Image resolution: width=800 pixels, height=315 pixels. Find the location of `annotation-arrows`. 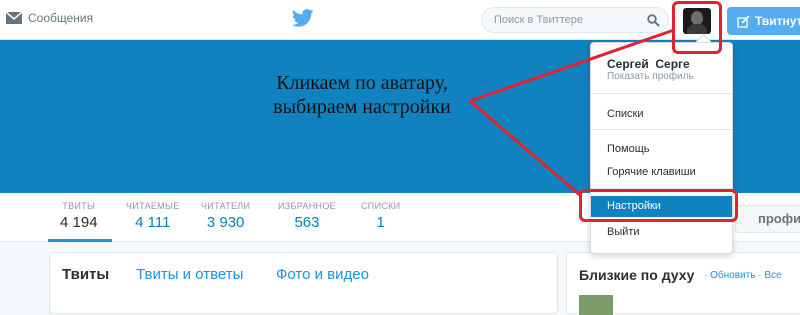

annotation-arrows is located at coordinates (572, 113).